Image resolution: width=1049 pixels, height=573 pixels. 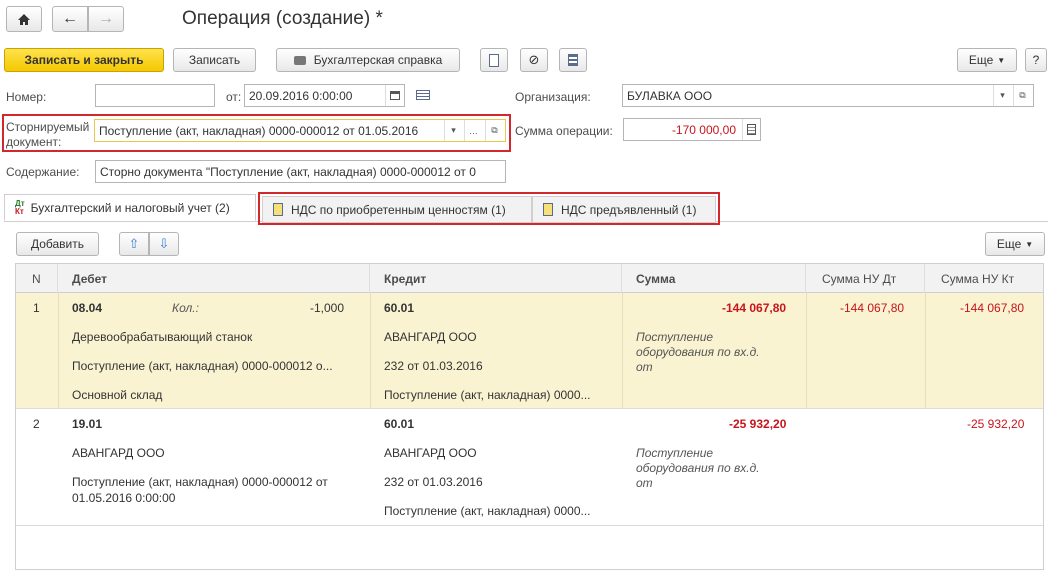 I want to click on accounting-ref-button: Бухгалтерская справка, so click(x=368, y=60).